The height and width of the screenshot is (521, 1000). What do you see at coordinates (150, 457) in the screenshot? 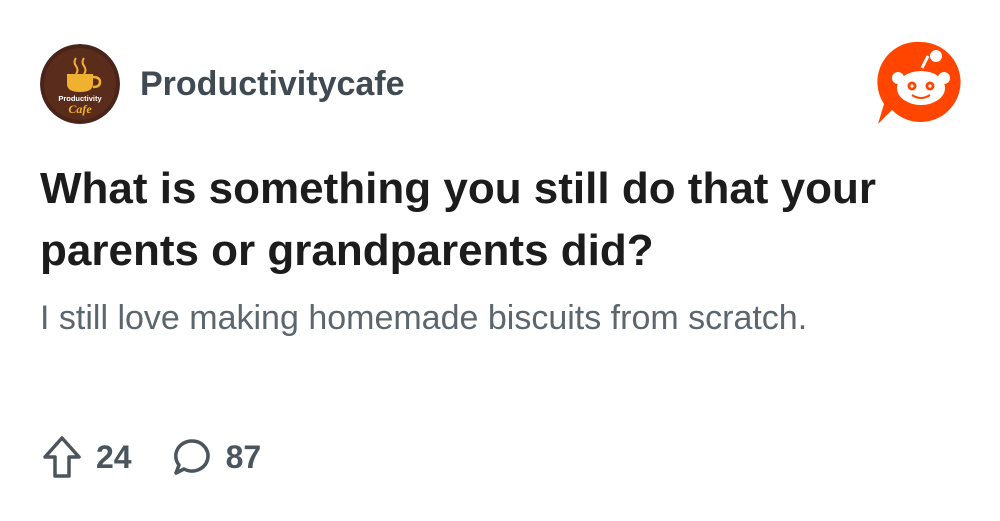
I see `post-stats: 24 87` at bounding box center [150, 457].